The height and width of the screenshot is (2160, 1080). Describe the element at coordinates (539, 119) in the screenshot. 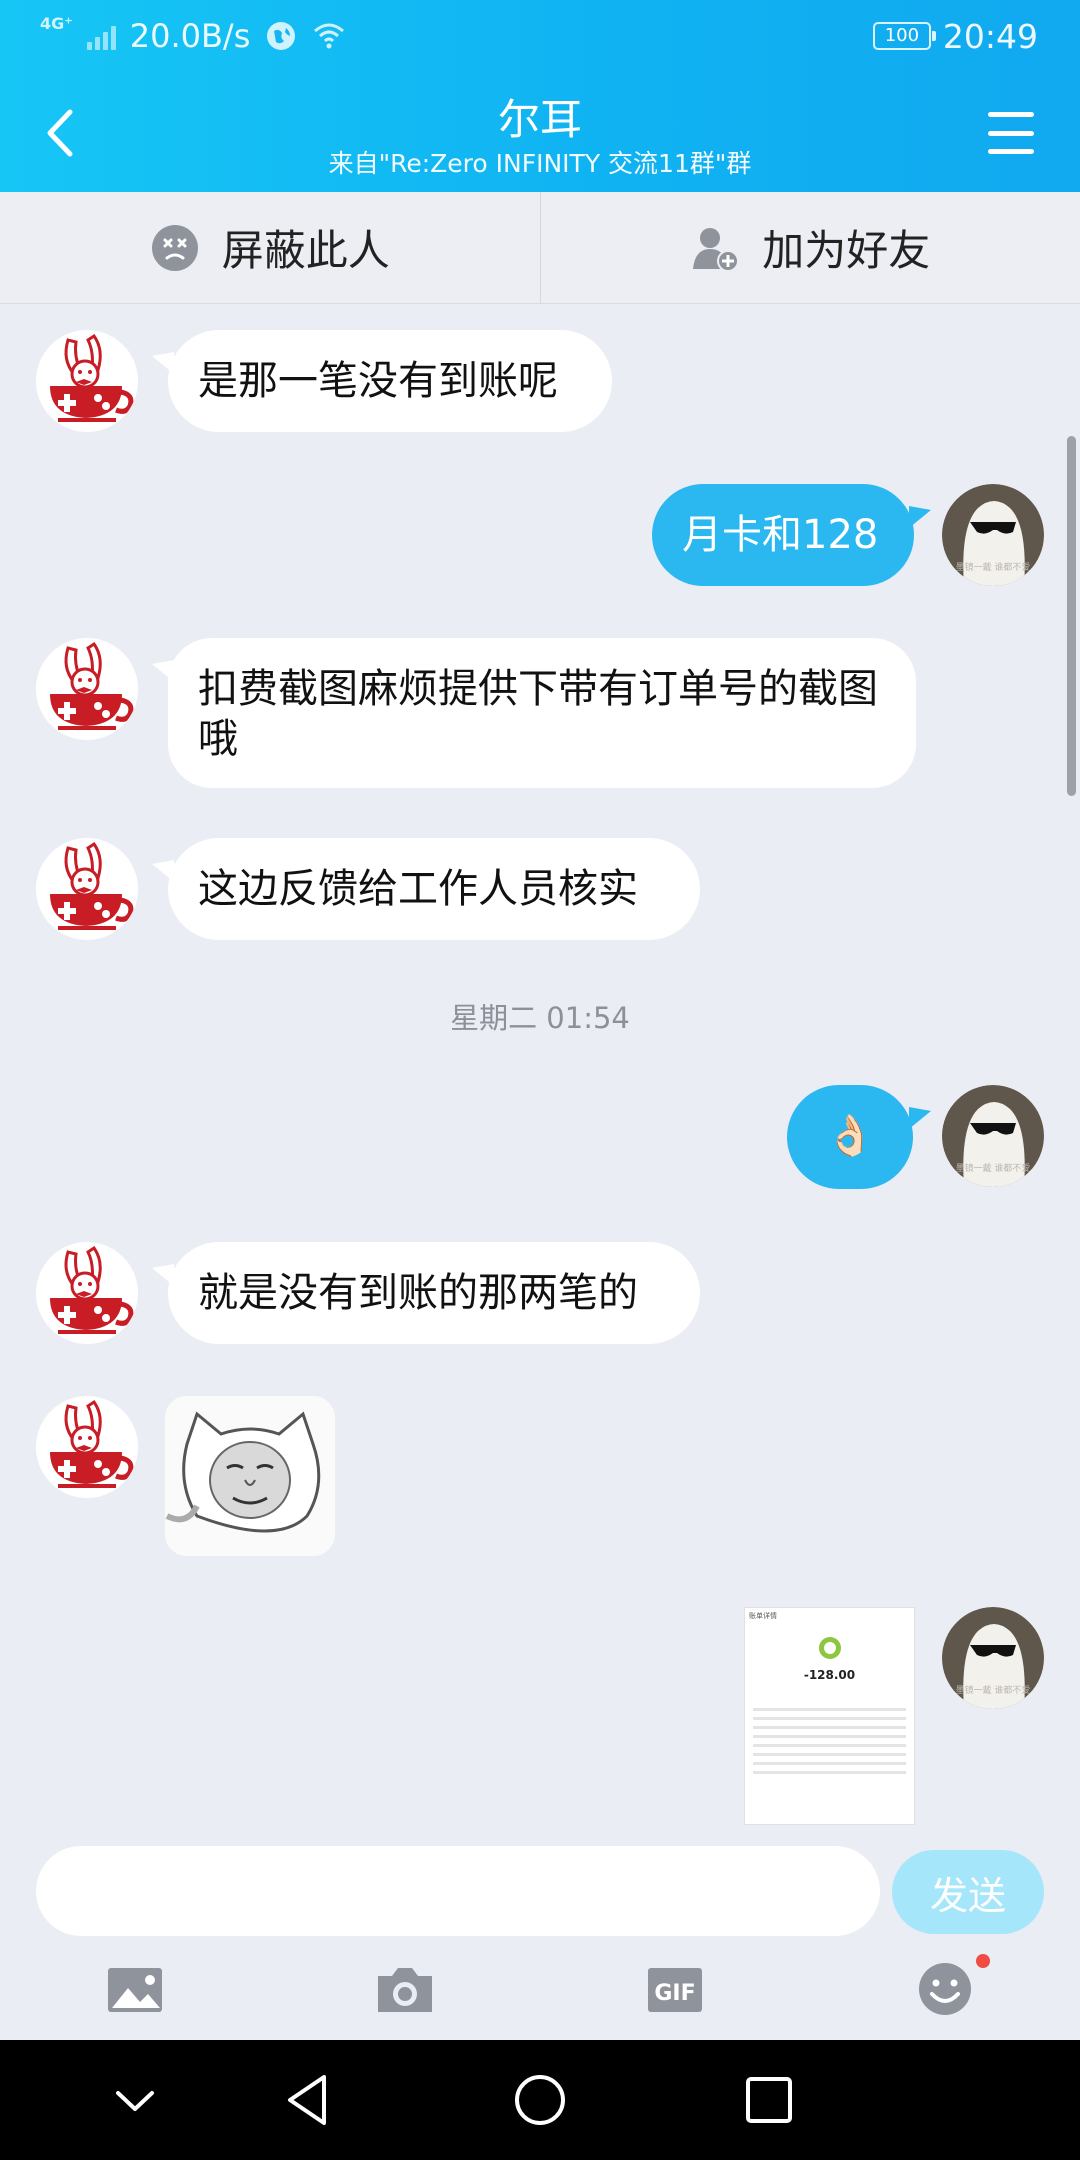

I see `page-title: 尔耳` at that location.